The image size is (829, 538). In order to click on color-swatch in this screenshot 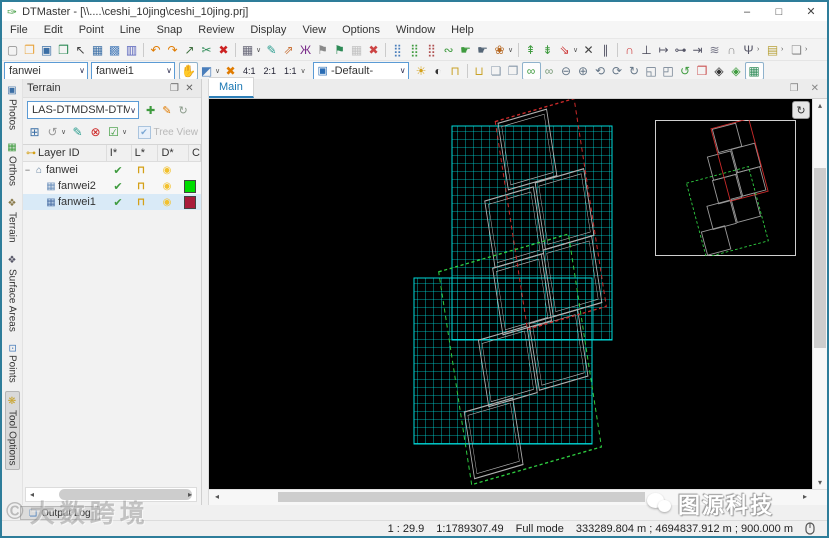, I will do `click(190, 202)`.